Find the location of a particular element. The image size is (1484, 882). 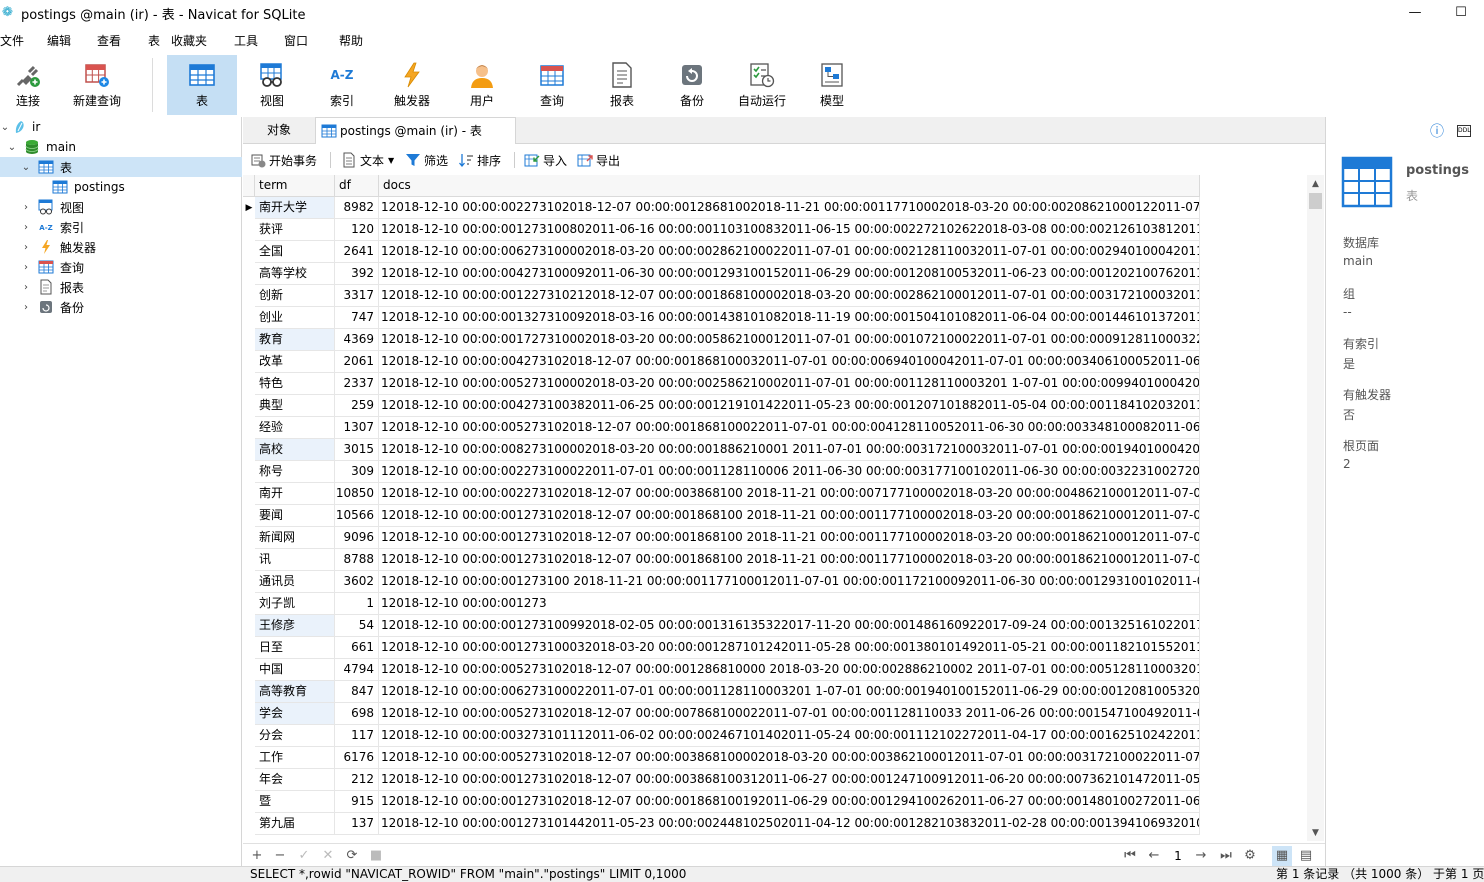

cell-df: 3317 is located at coordinates (357, 296).